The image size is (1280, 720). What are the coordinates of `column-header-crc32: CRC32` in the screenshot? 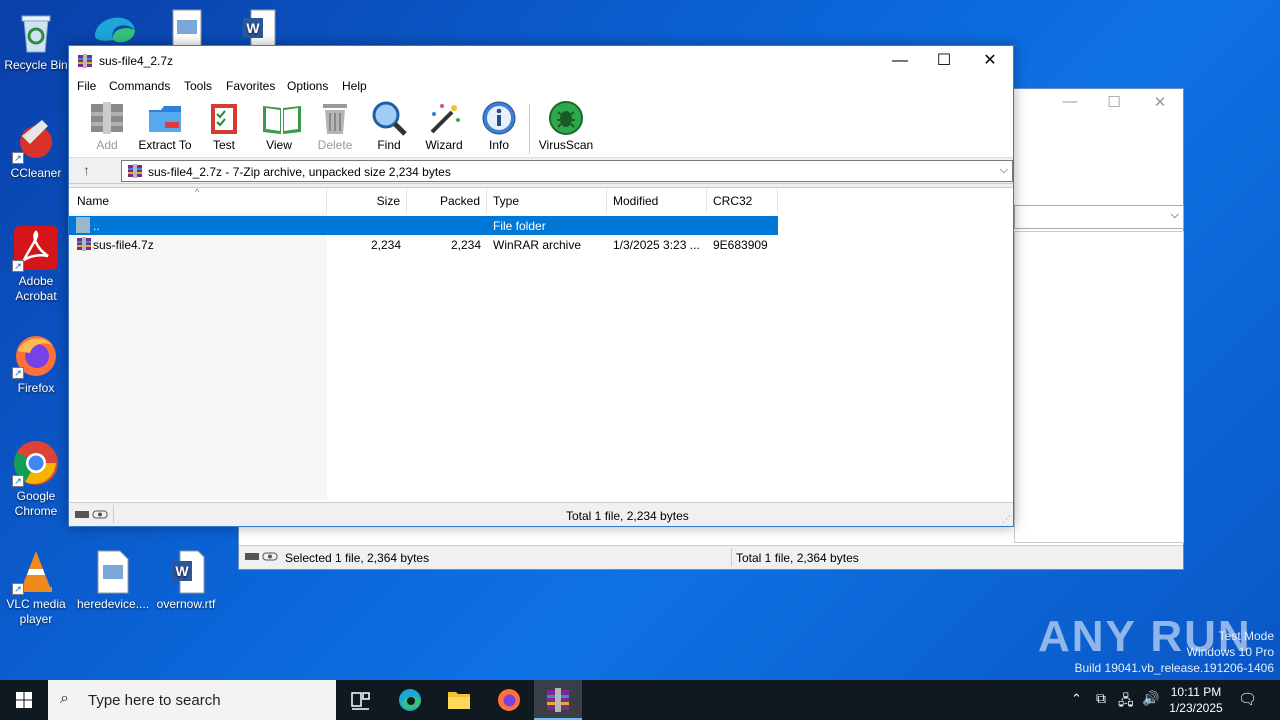 It's located at (742, 200).